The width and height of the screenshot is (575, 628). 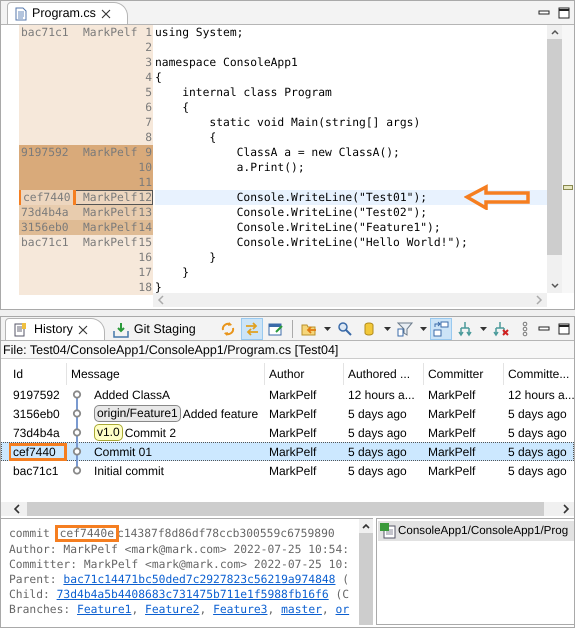 What do you see at coordinates (38, 374) in the screenshot?
I see `column-header: Id` at bounding box center [38, 374].